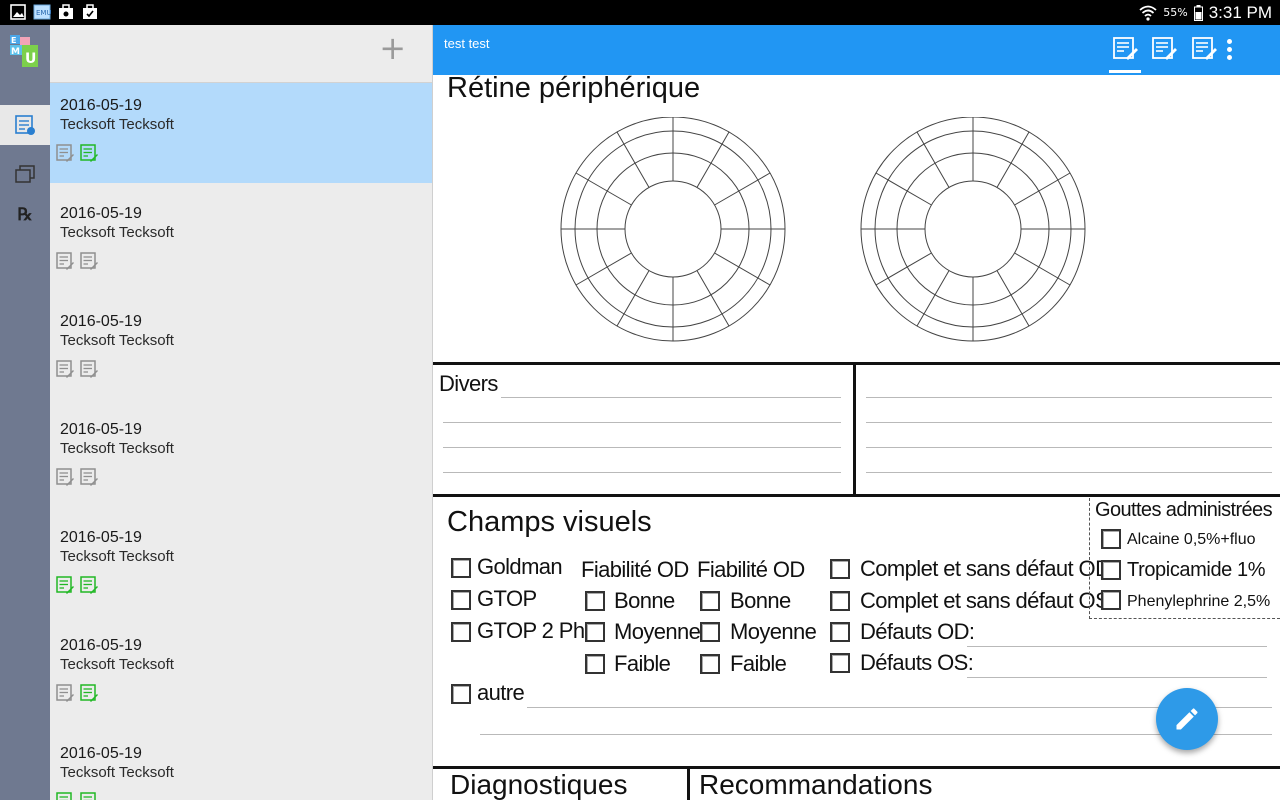 Image resolution: width=1280 pixels, height=800 pixels. I want to click on faible-label-2: Faible, so click(758, 663).